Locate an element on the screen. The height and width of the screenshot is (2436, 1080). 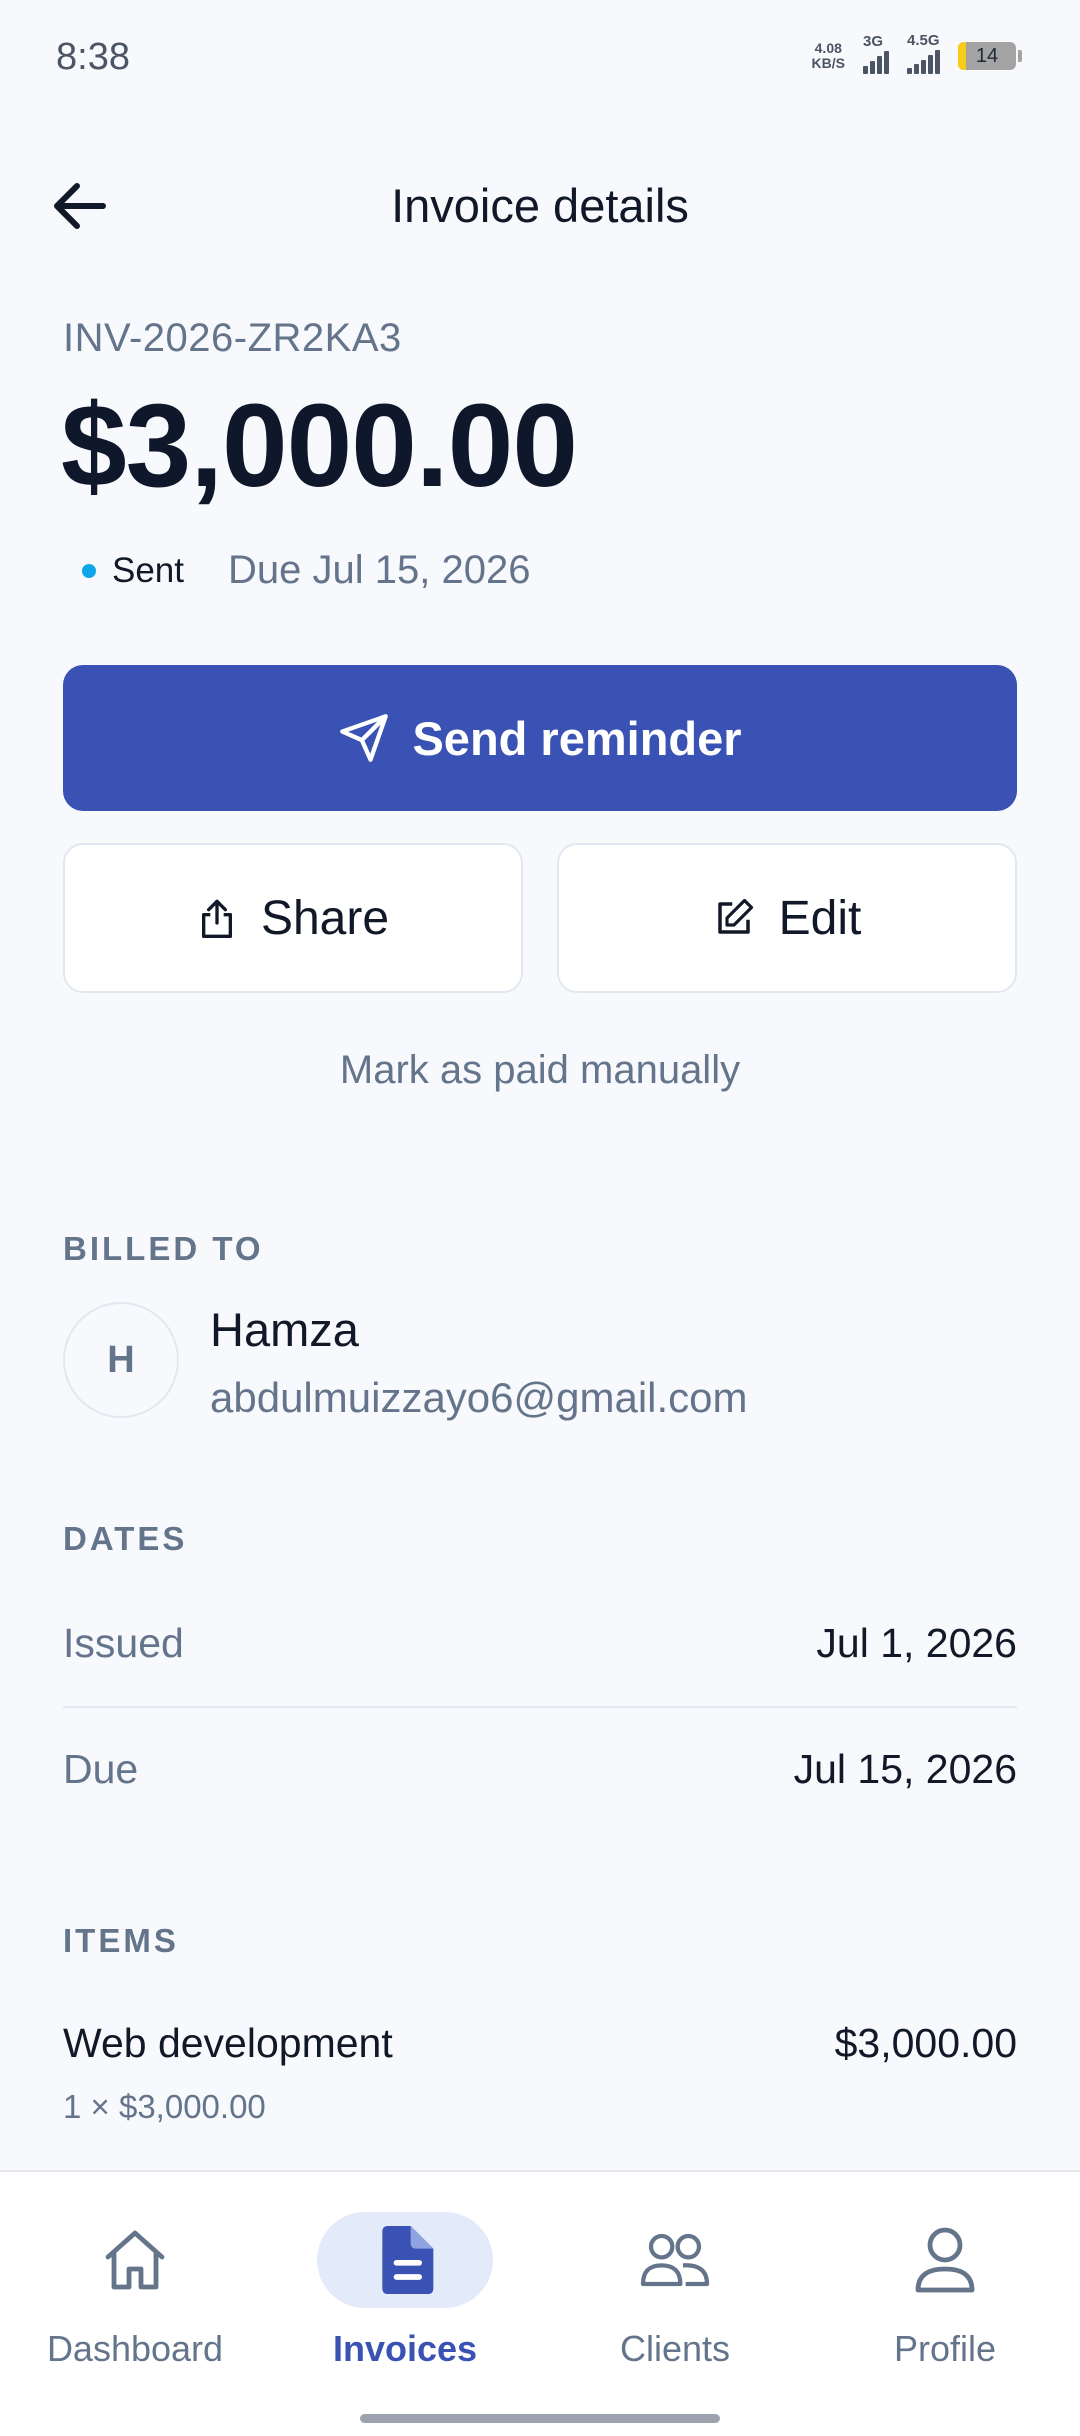
page-title: Invoice details is located at coordinates (540, 205).